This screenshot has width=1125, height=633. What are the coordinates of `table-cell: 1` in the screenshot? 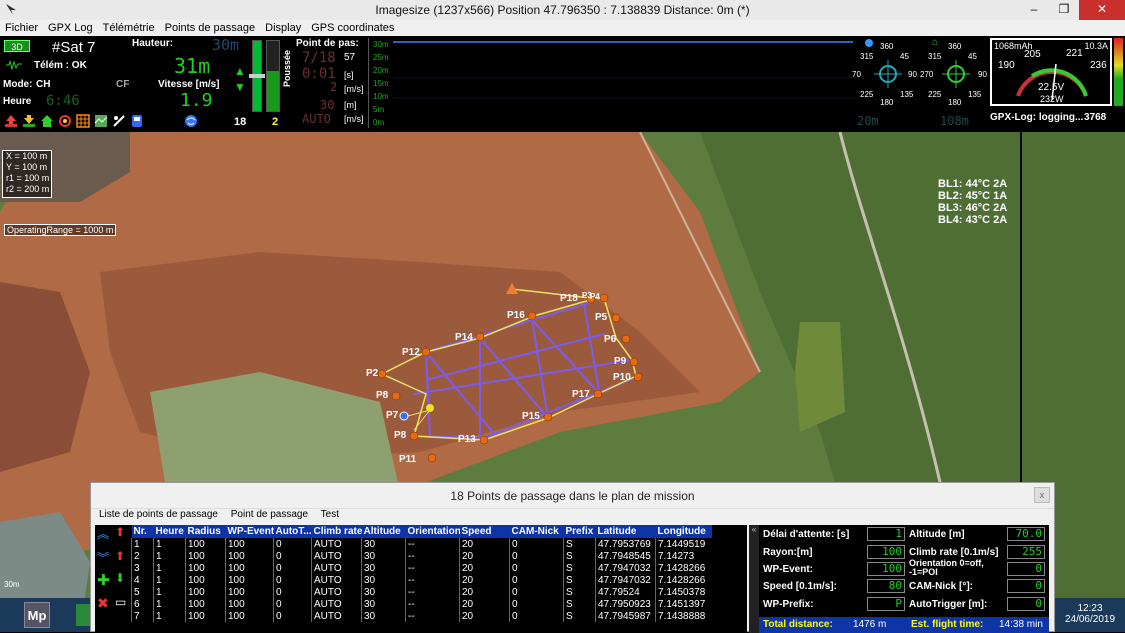 It's located at (169, 580).